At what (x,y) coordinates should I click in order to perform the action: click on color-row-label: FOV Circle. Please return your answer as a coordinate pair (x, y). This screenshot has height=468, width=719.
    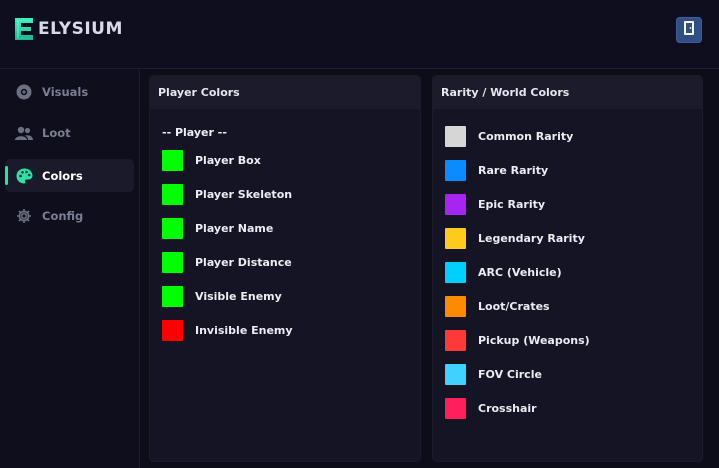
    Looking at the image, I should click on (510, 374).